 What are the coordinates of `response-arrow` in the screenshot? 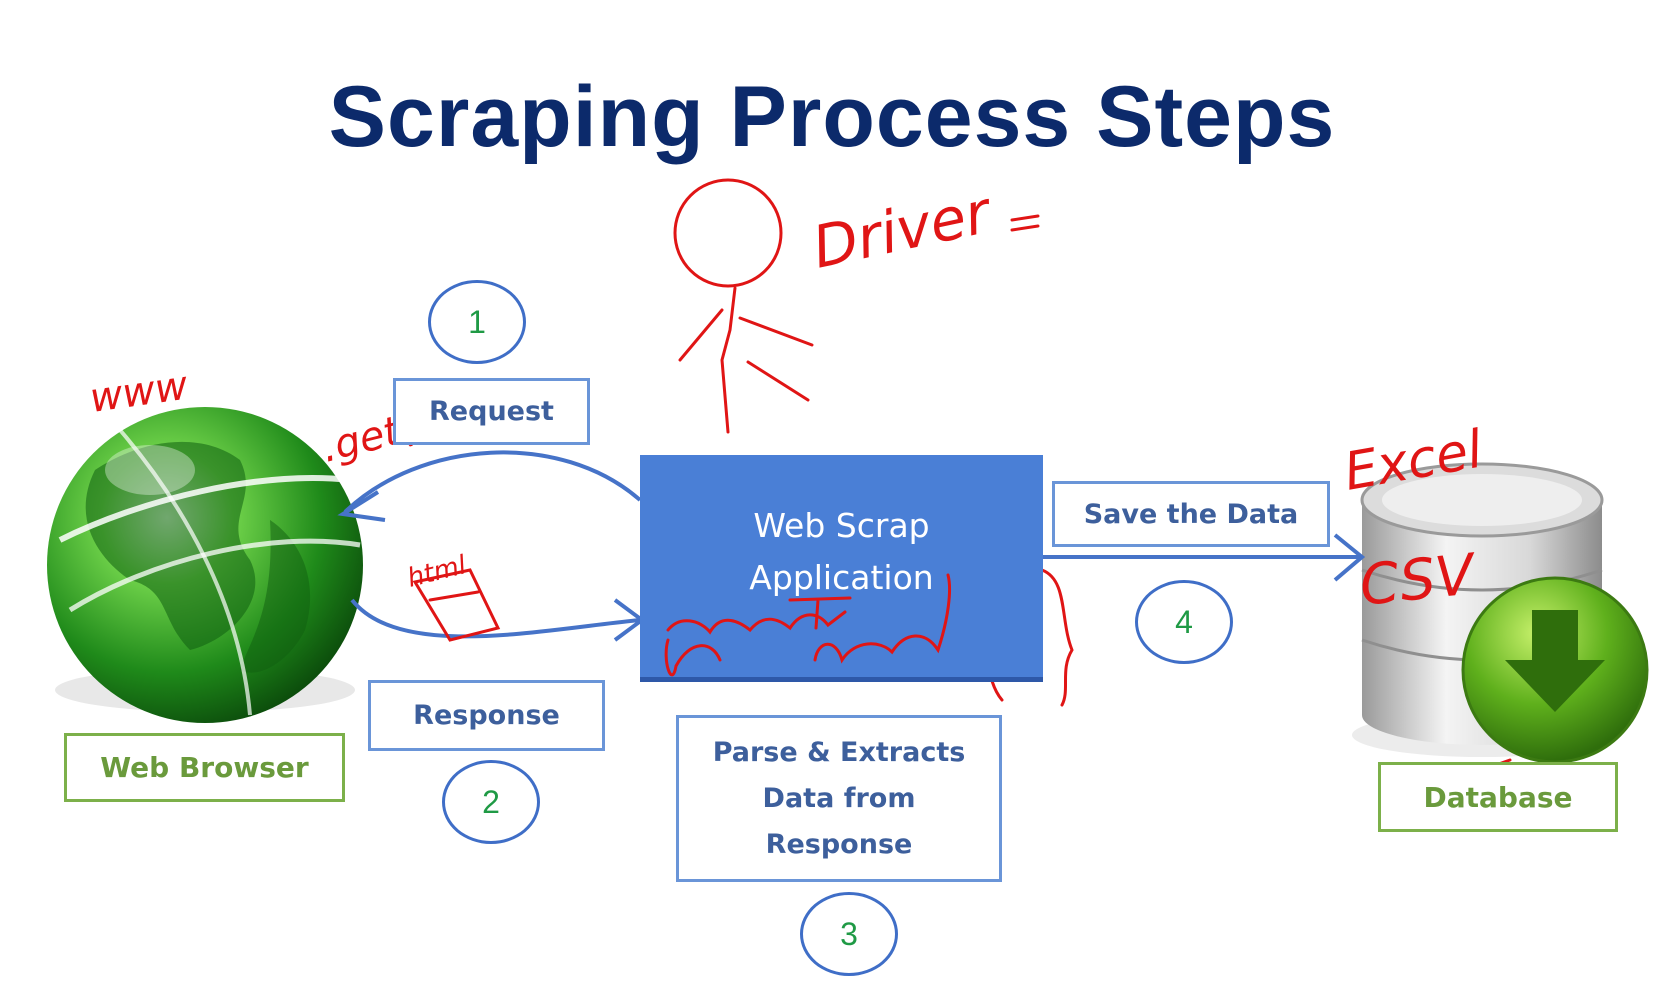 It's located at (498, 620).